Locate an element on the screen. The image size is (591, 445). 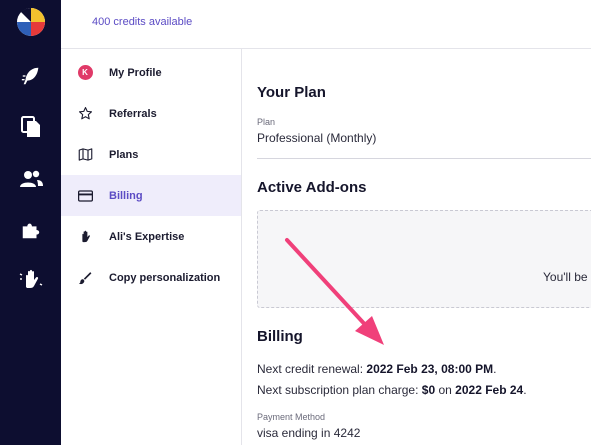
plan-value: Professional (Monthly) is located at coordinates (317, 138).